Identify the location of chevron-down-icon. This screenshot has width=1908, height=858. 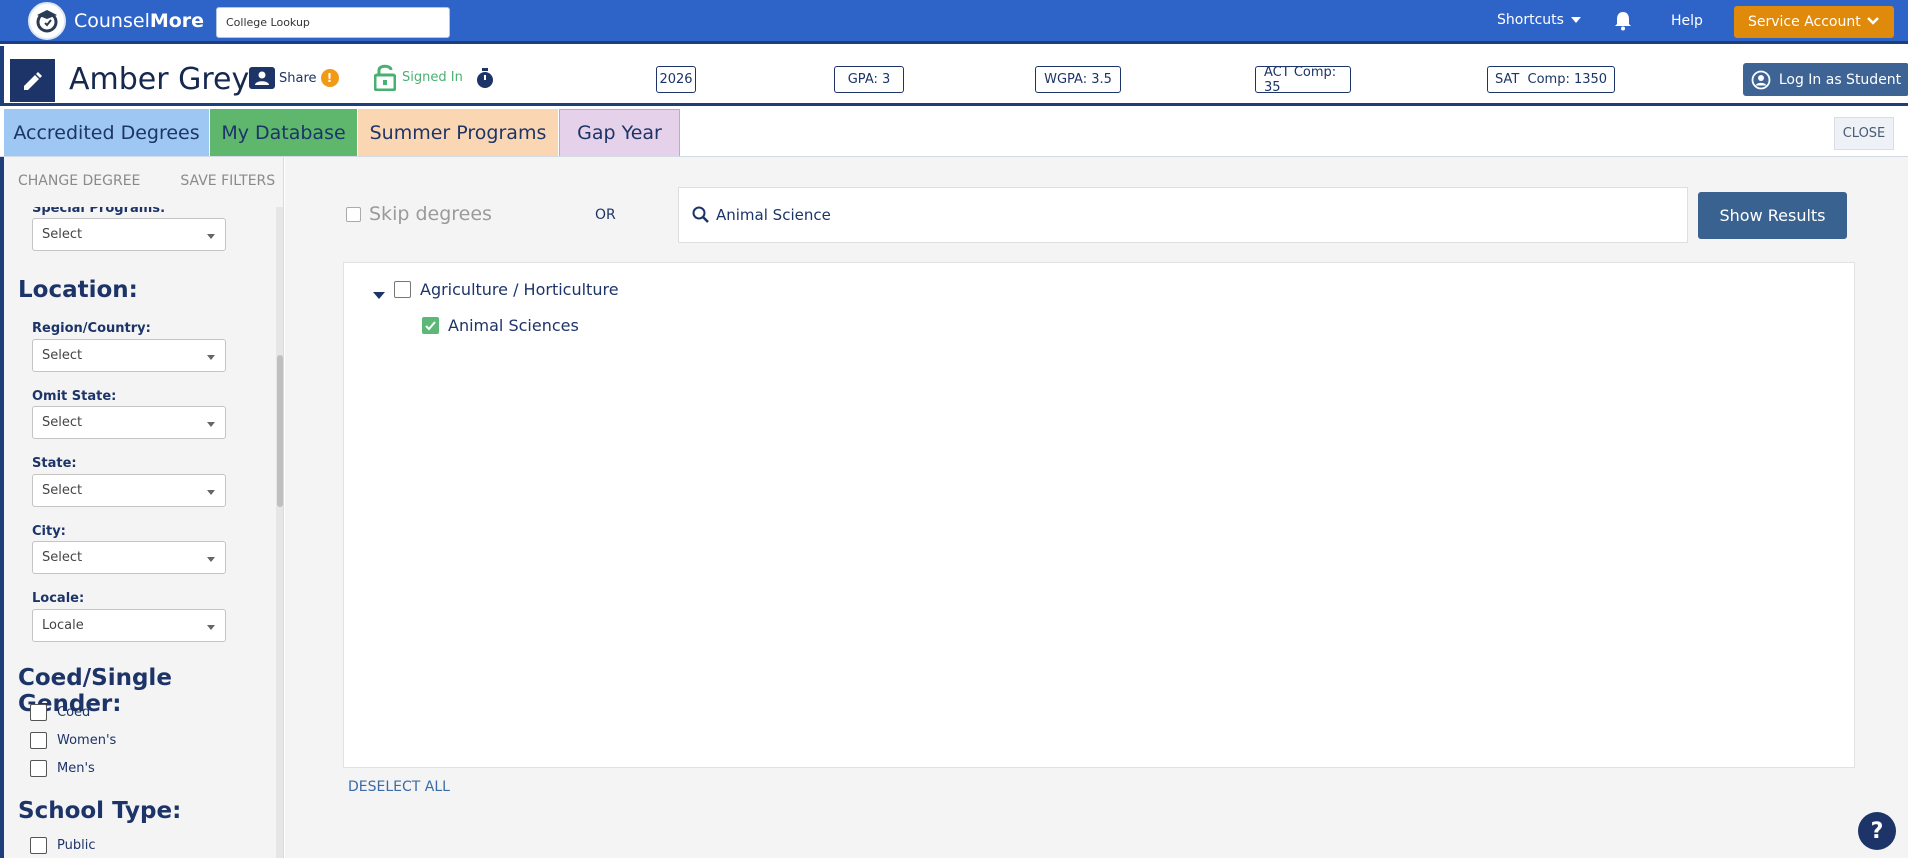
(1873, 21).